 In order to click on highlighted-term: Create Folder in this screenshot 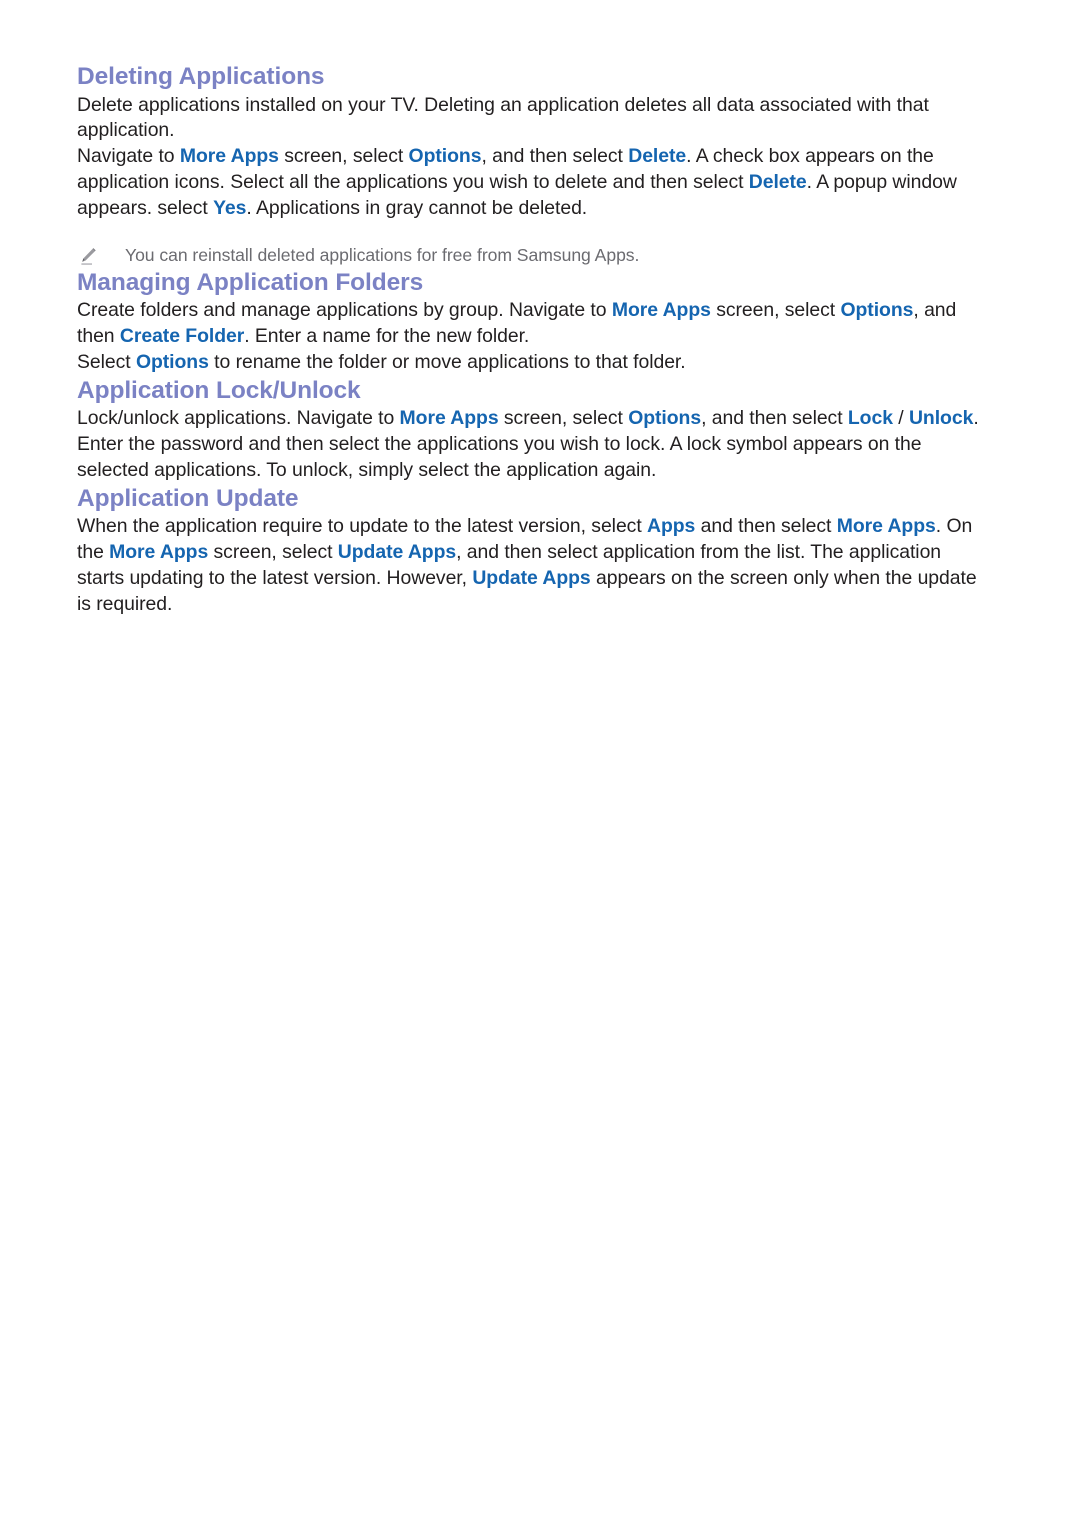, I will do `click(182, 336)`.